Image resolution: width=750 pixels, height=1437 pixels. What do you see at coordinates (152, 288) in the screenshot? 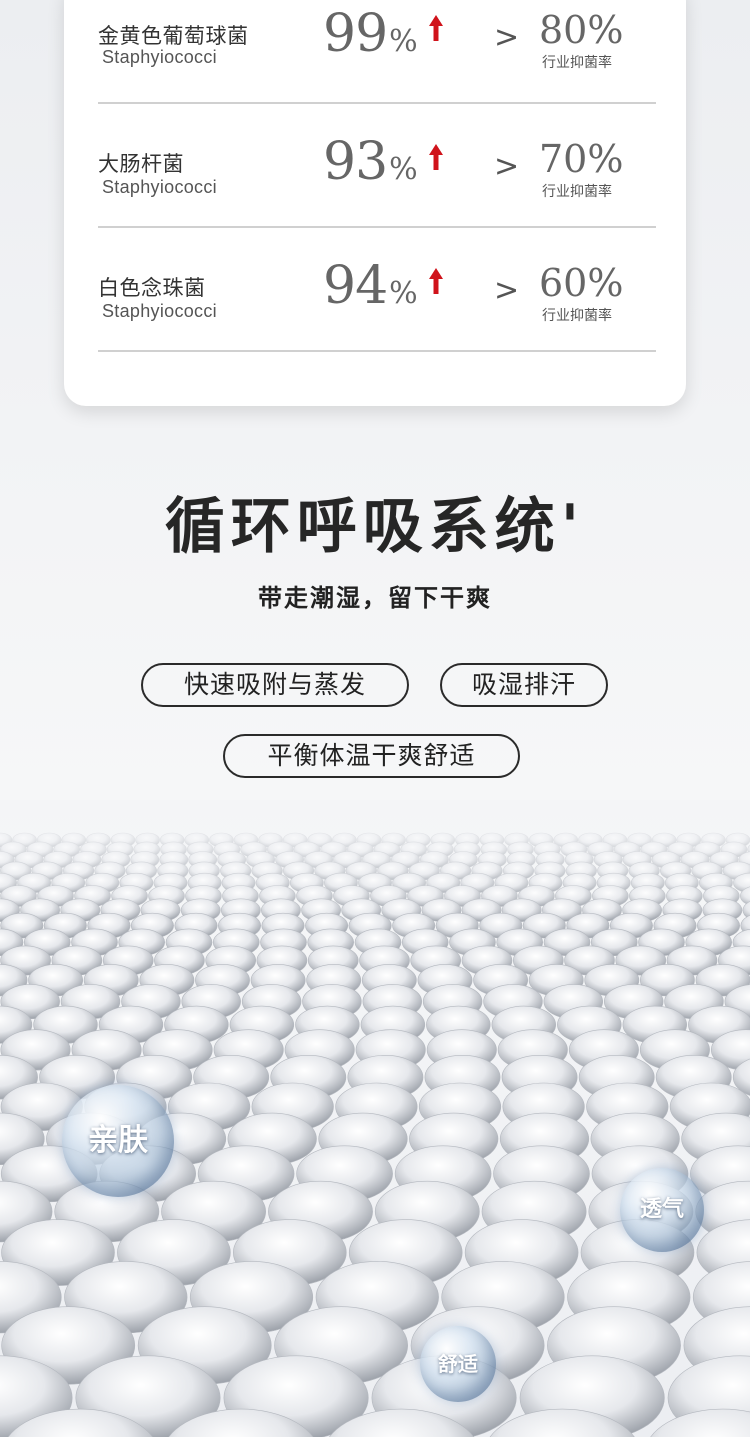
I see `bacteria-name: 白色念珠菌` at bounding box center [152, 288].